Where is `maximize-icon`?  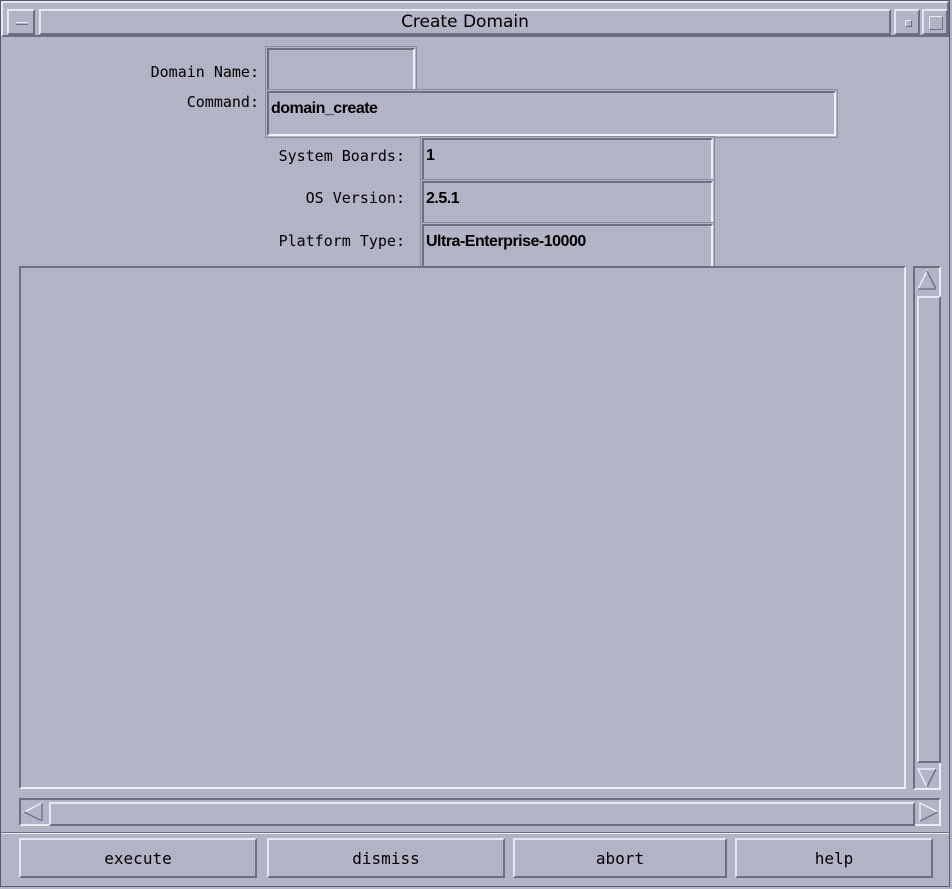 maximize-icon is located at coordinates (936, 23).